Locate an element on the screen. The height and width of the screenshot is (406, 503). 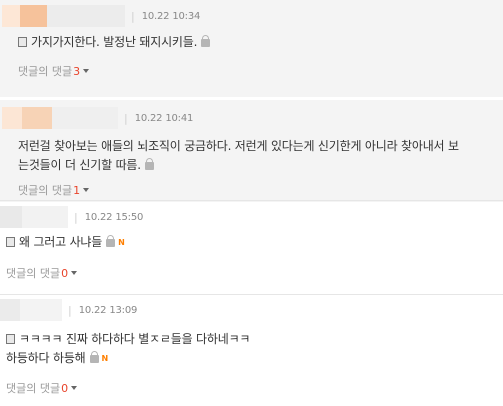
comment-timestamp: 10.22 15:50 is located at coordinates (114, 217).